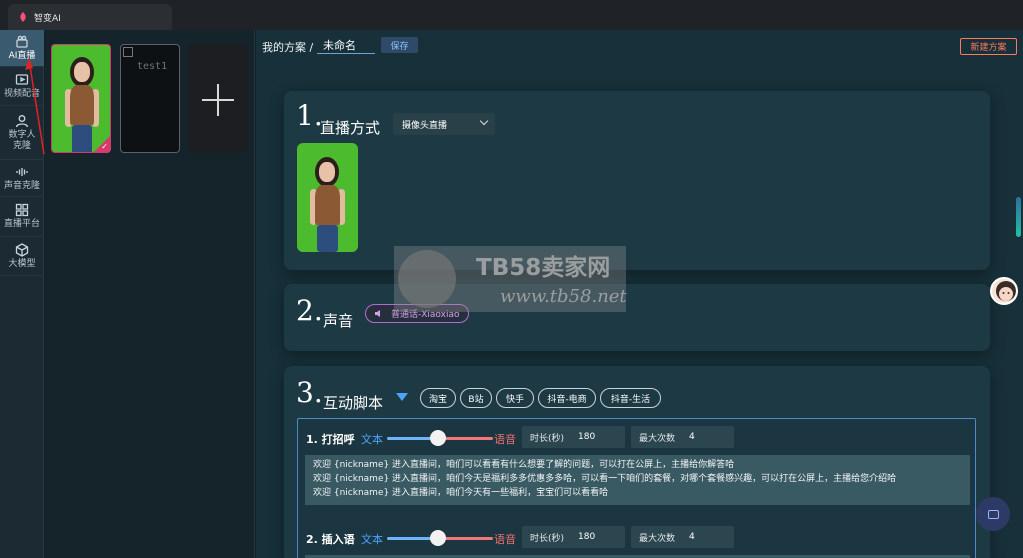 Image resolution: width=1023 pixels, height=558 pixels. What do you see at coordinates (476, 398) in the screenshot?
I see `platform-tag-bilibili: B站` at bounding box center [476, 398].